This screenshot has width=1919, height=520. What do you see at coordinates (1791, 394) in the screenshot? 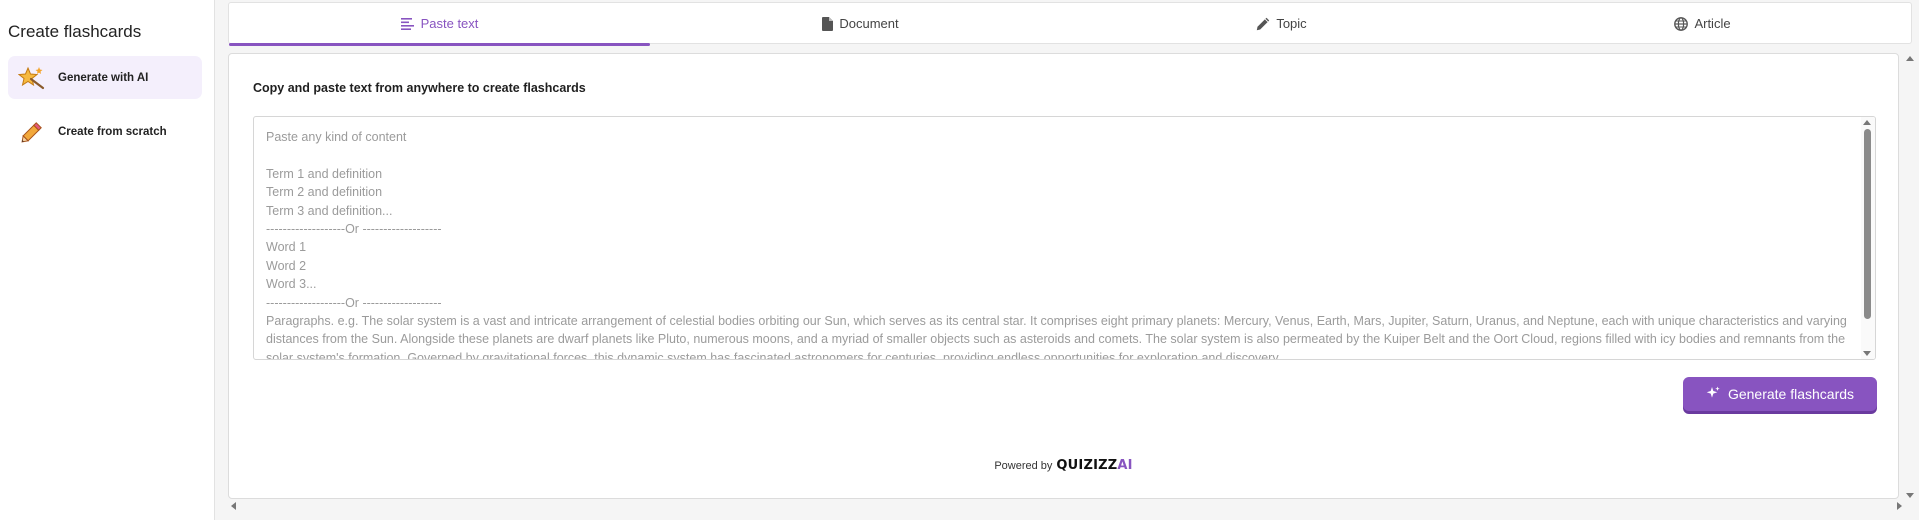
I see `generate-label: Generate flashcards` at bounding box center [1791, 394].